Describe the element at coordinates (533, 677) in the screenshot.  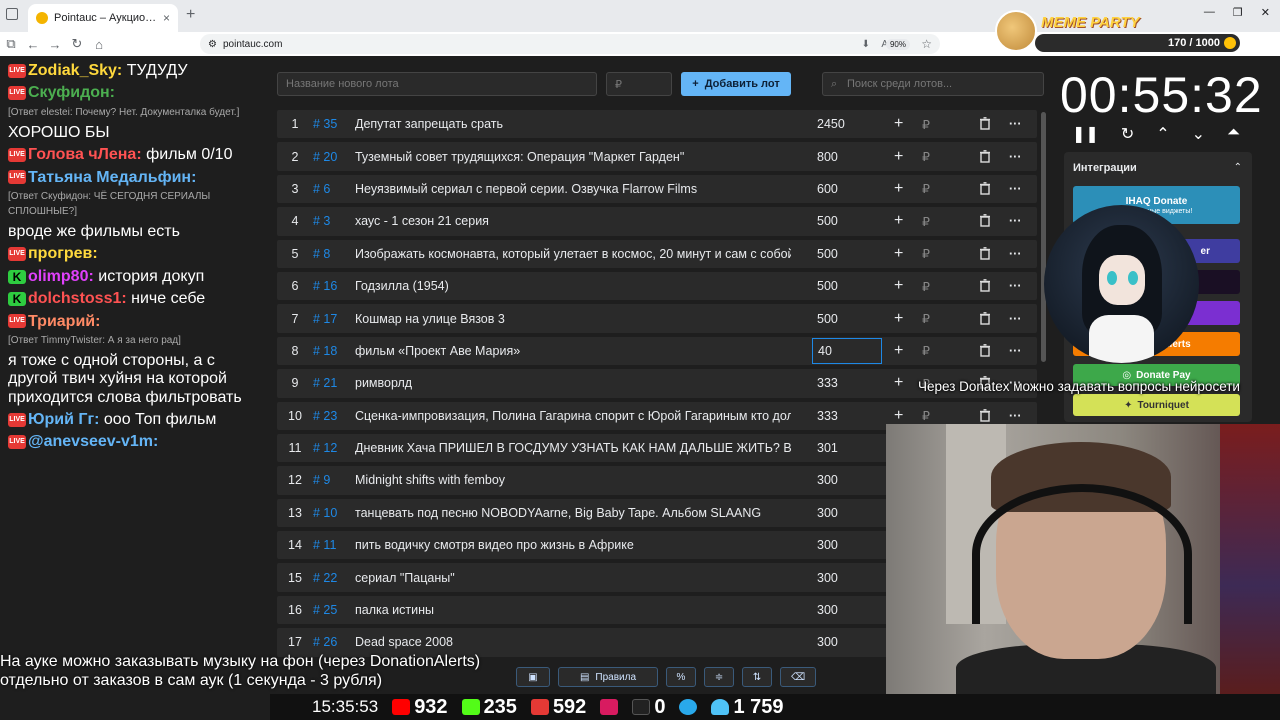
I see `save-icon: ▣` at that location.